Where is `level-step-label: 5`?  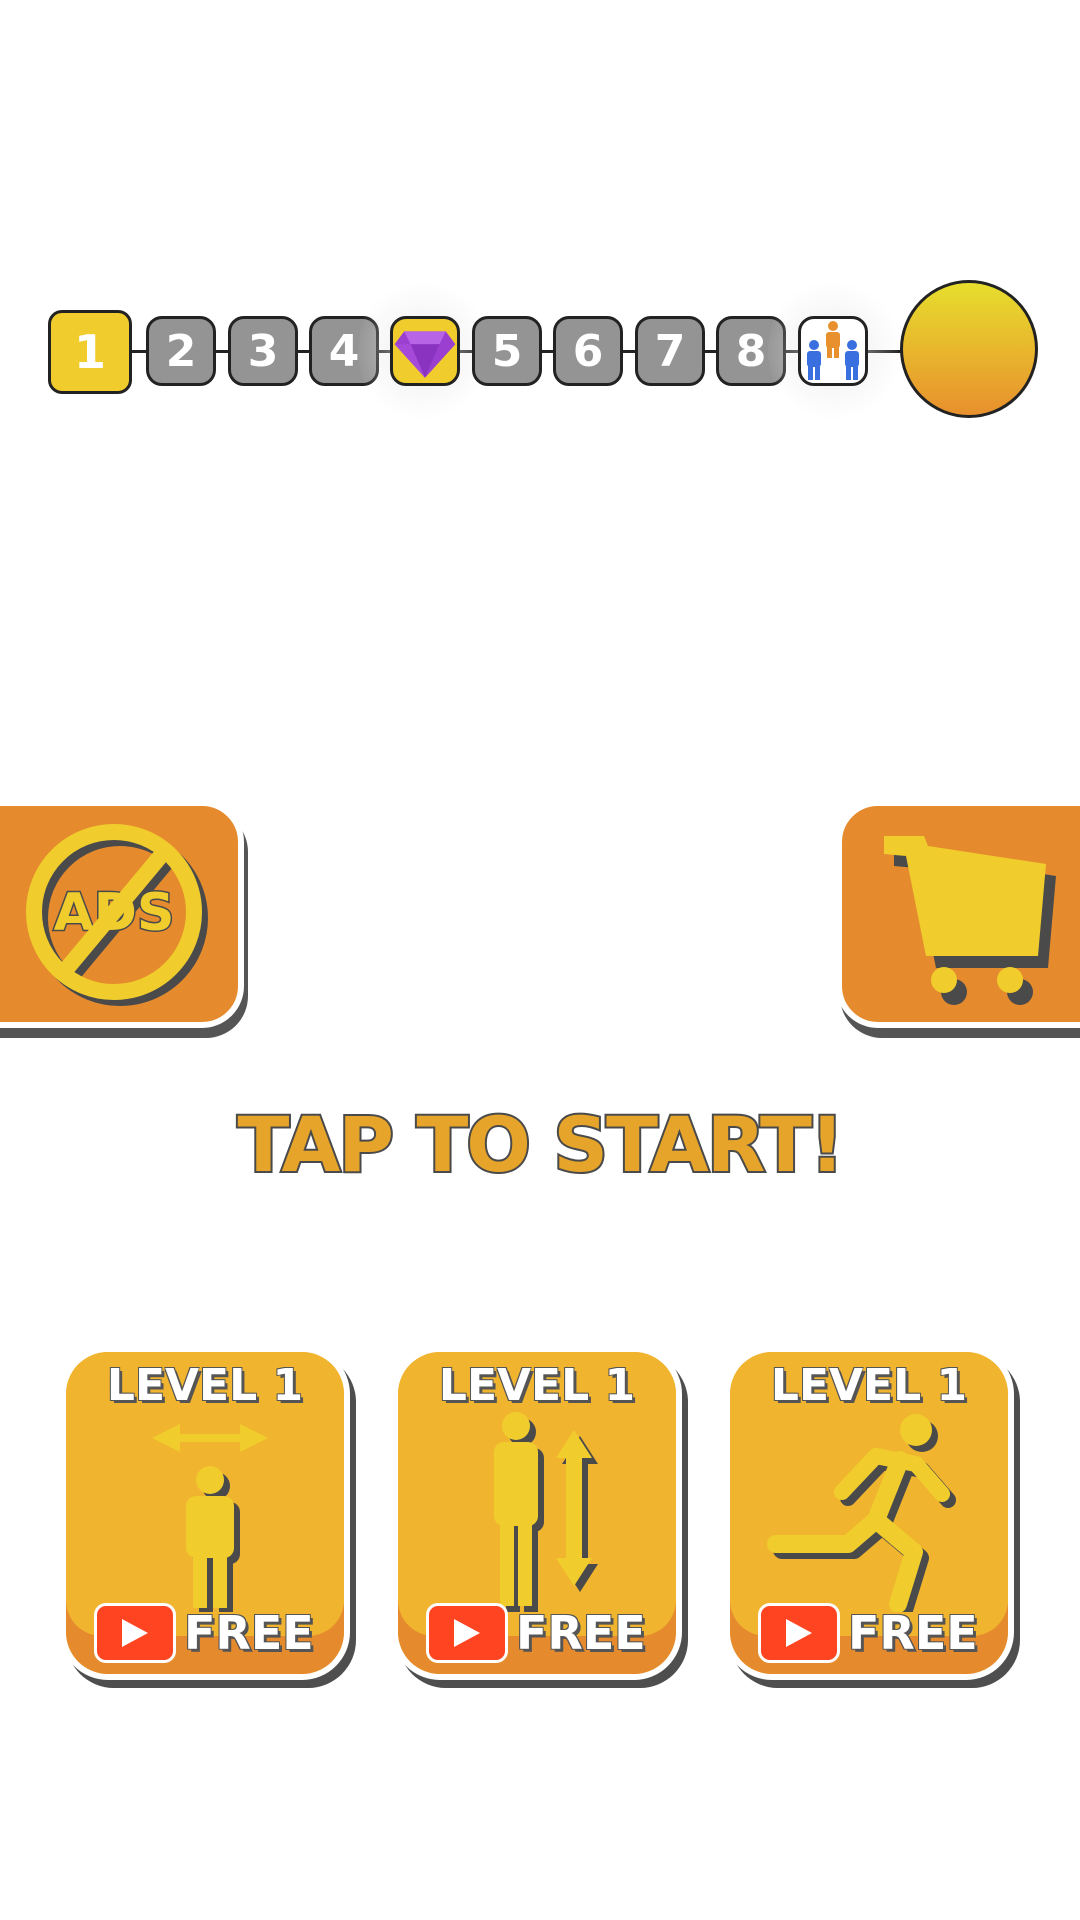 level-step-label: 5 is located at coordinates (507, 351).